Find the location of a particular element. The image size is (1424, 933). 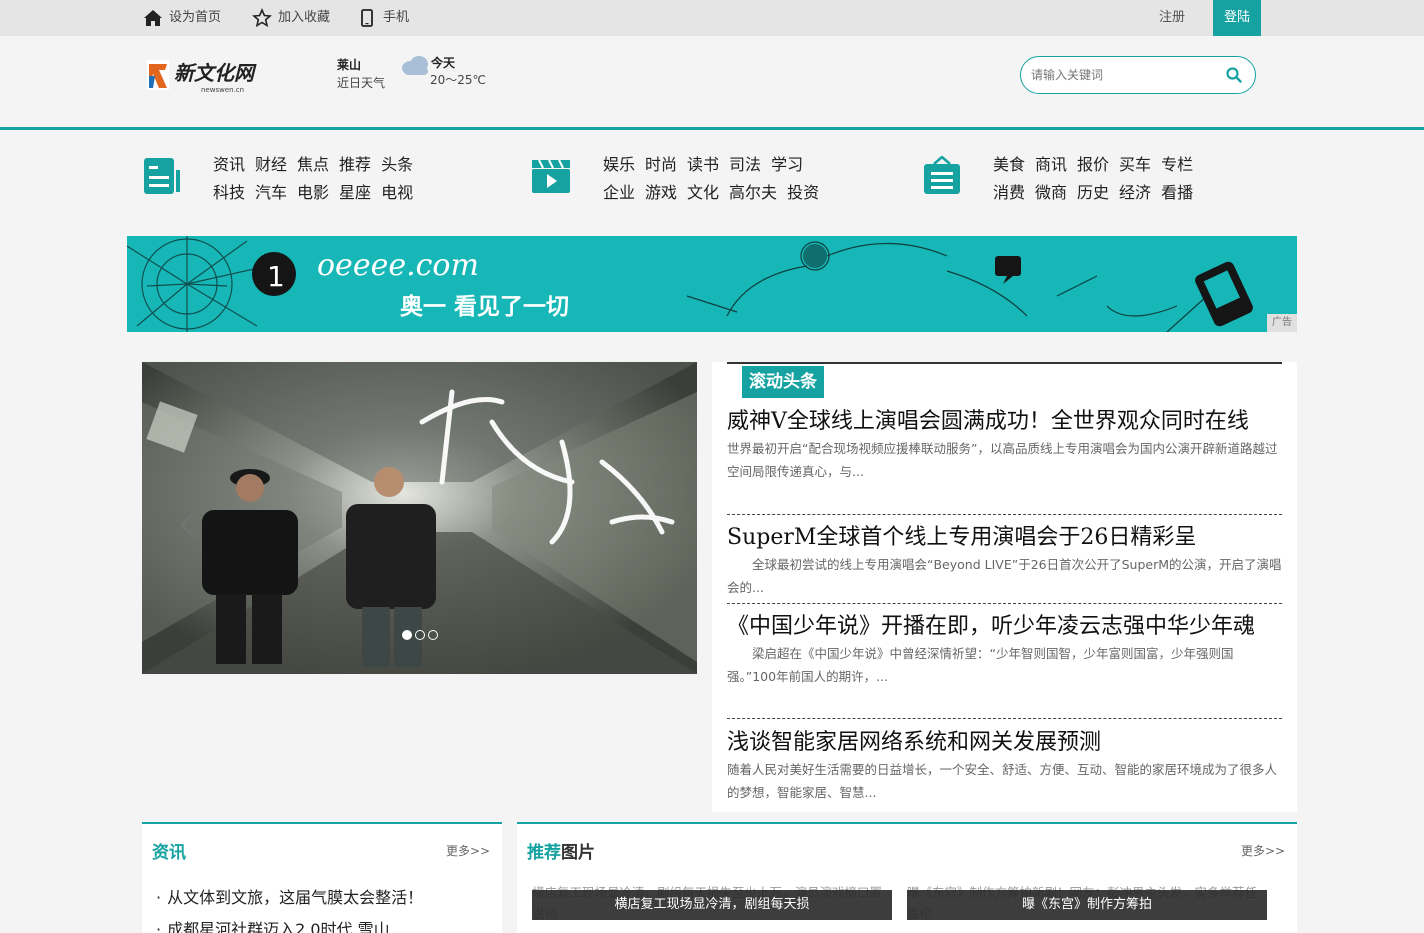

nav-item: 推荐 is located at coordinates (355, 163).